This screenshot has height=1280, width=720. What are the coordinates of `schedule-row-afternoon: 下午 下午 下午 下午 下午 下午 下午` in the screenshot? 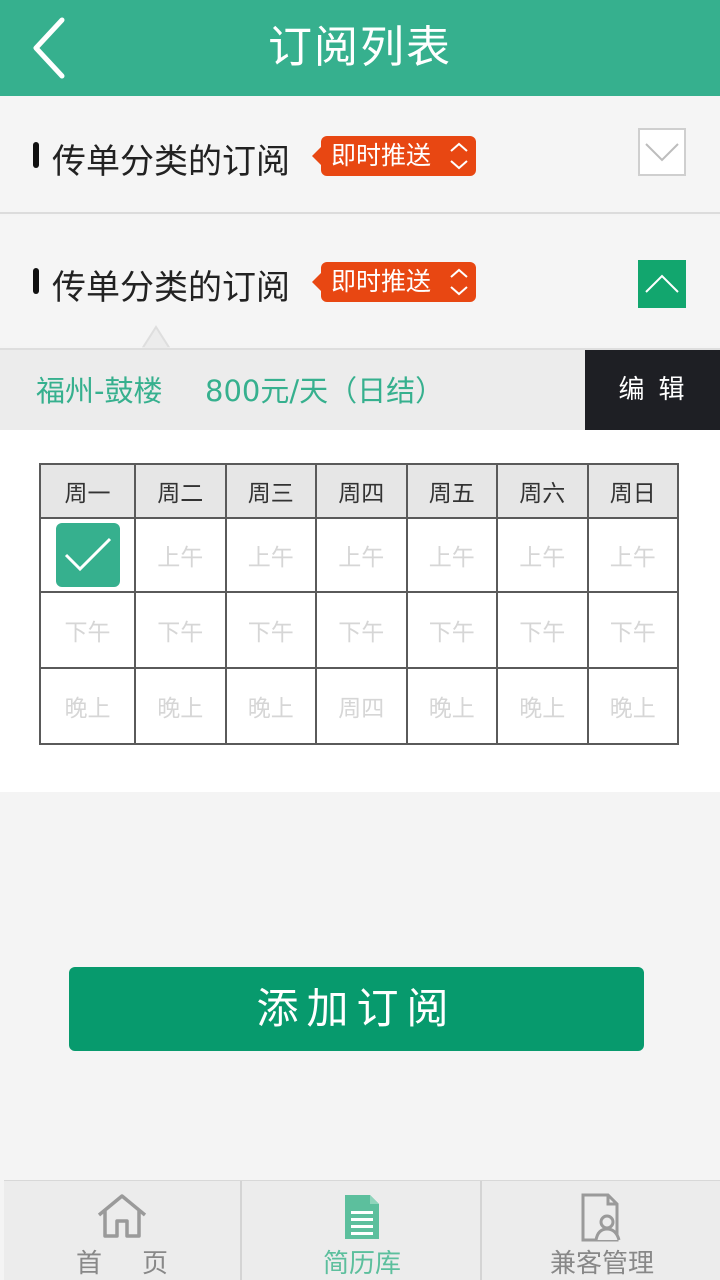 It's located at (359, 630).